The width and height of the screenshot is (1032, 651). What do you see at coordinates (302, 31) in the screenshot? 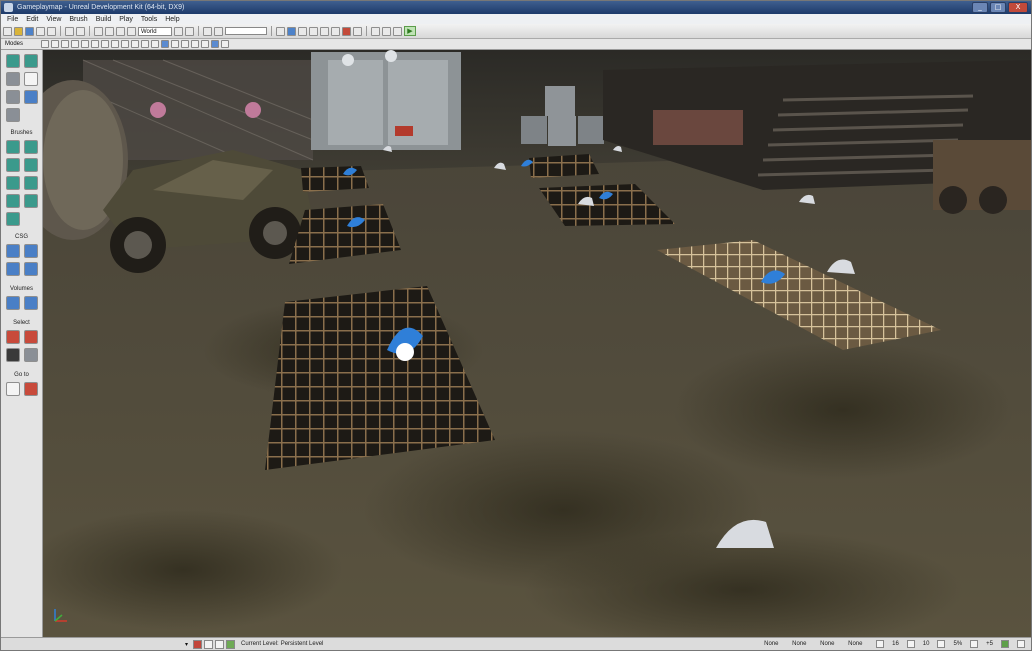
I see `build-paths-icon` at bounding box center [302, 31].